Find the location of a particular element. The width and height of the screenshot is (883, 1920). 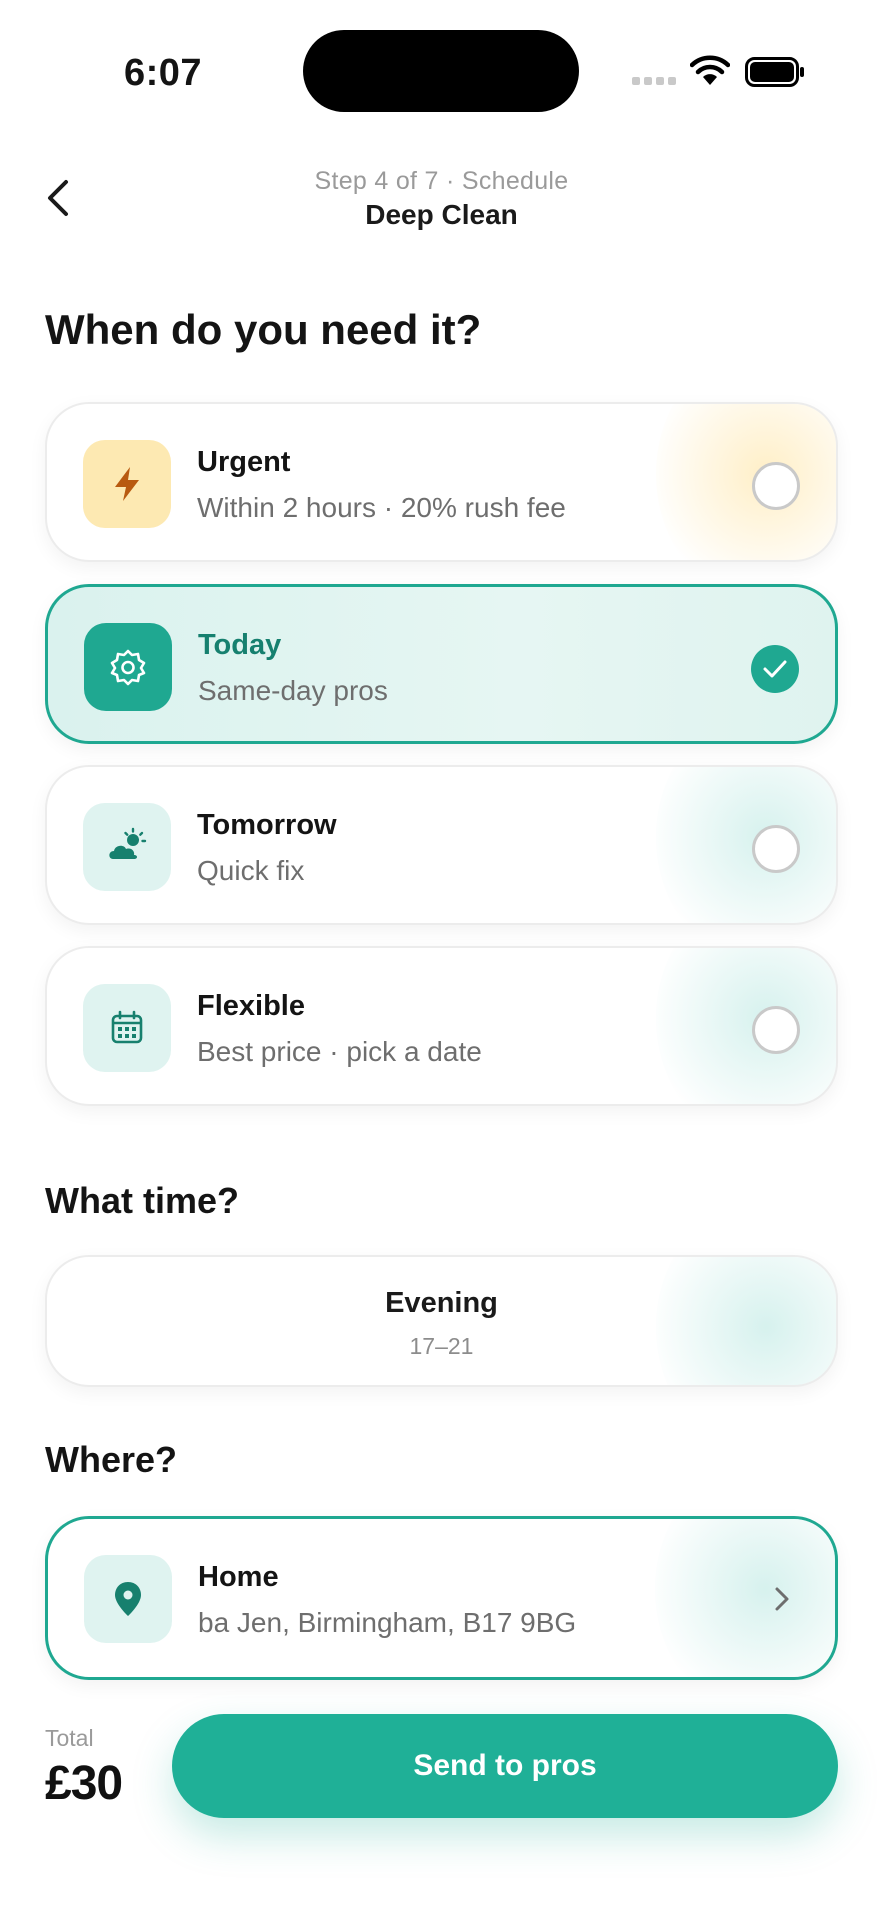

calendar-icon is located at coordinates (127, 1027).